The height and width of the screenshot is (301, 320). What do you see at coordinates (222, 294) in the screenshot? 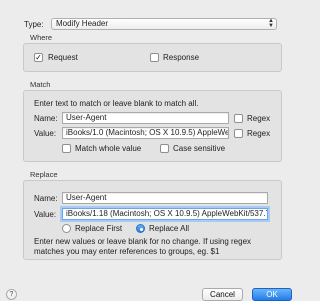
I see `cancel-button: Cancel` at bounding box center [222, 294].